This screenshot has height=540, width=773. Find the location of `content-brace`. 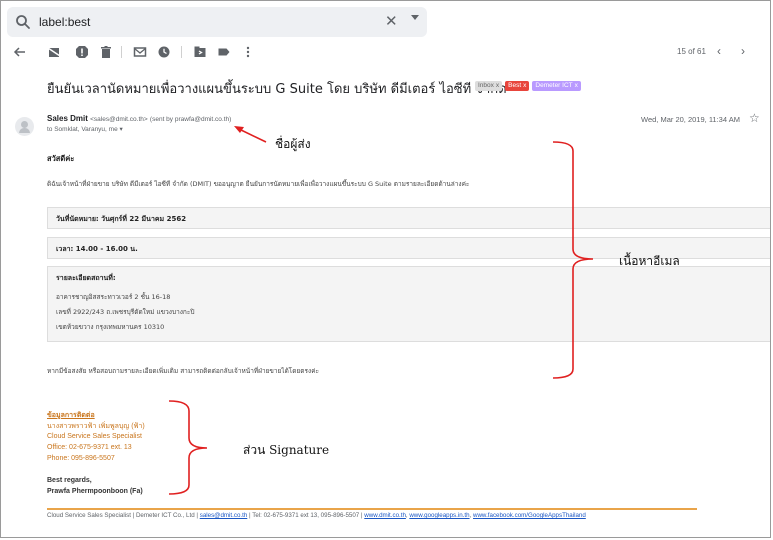

content-brace is located at coordinates (573, 260).